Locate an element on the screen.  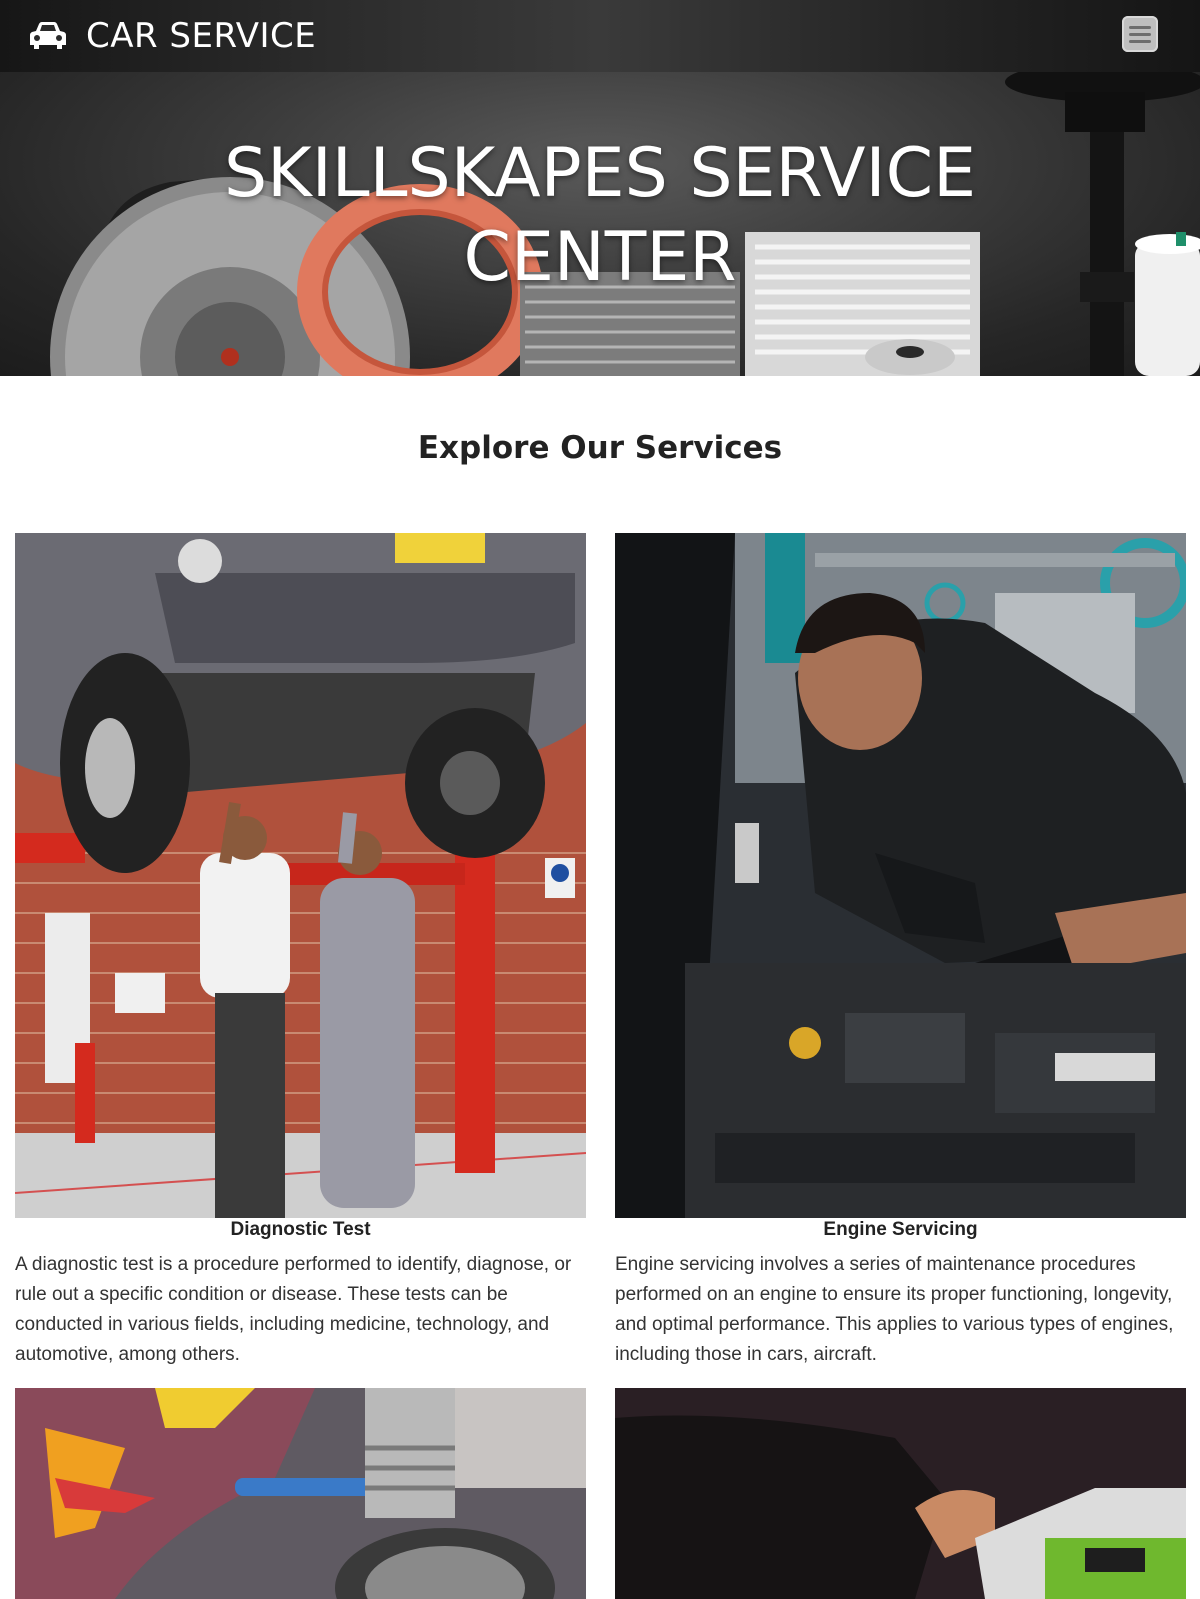
diagnostic-test-title: Diagnostic Test is located at coordinates (300, 1229).